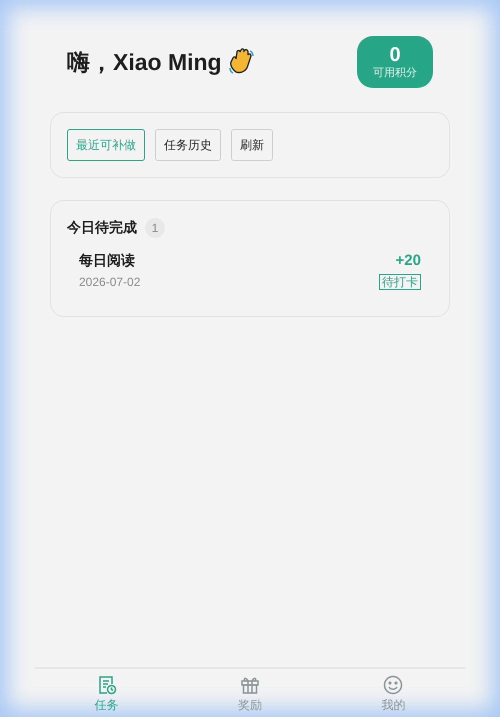 The height and width of the screenshot is (717, 500). Describe the element at coordinates (250, 685) in the screenshot. I see `gift-icon` at that location.